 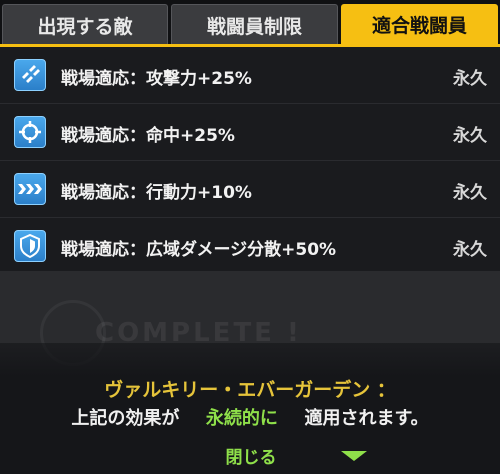 I want to click on tab-member-restrictions: 戦闘員制限, so click(x=254, y=24).